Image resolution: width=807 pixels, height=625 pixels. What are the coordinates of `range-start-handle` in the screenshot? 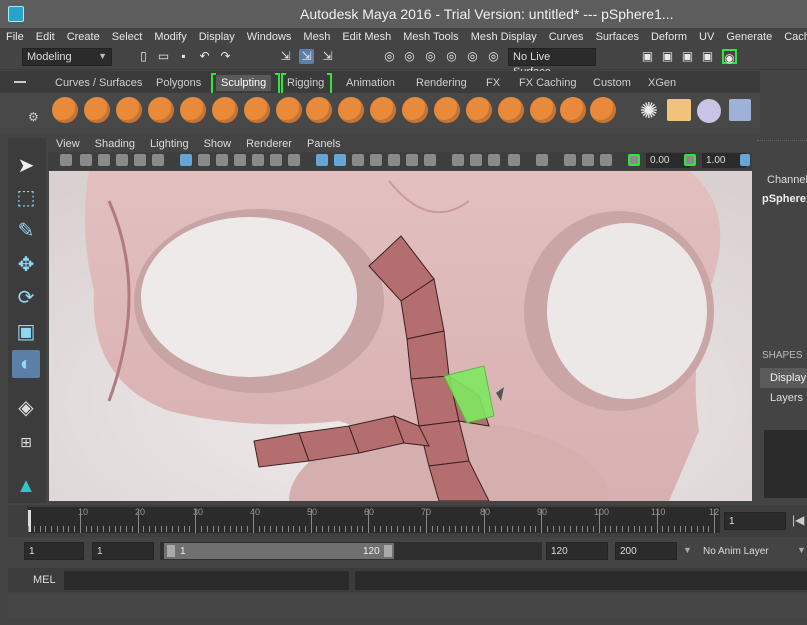 It's located at (171, 551).